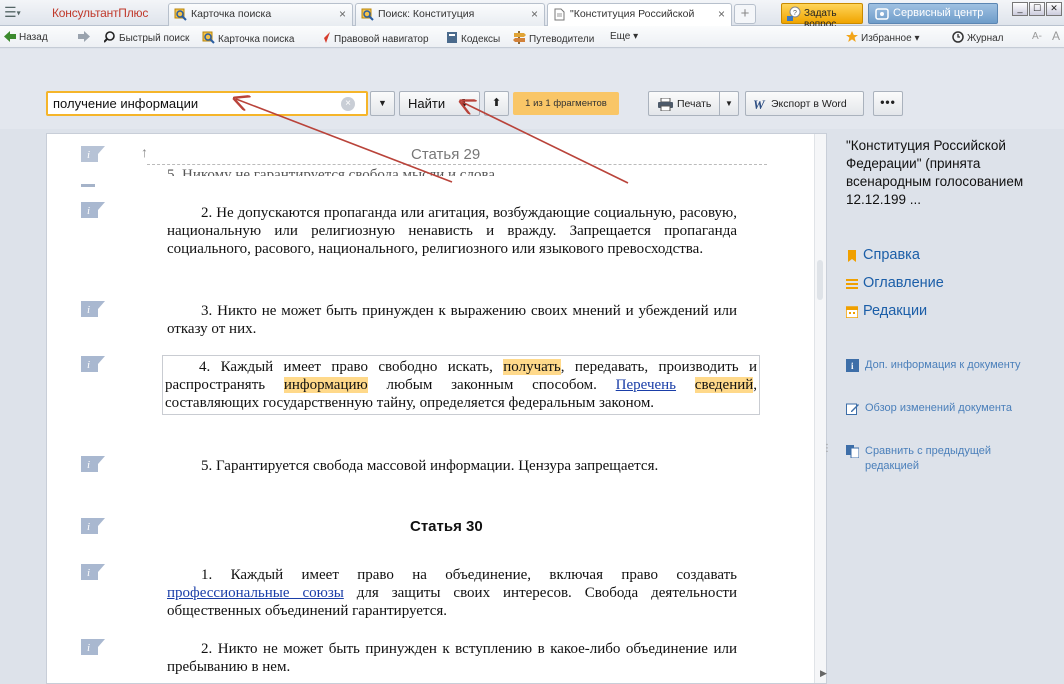  Describe the element at coordinates (759, 104) in the screenshot. I see `word-icon: W` at that location.